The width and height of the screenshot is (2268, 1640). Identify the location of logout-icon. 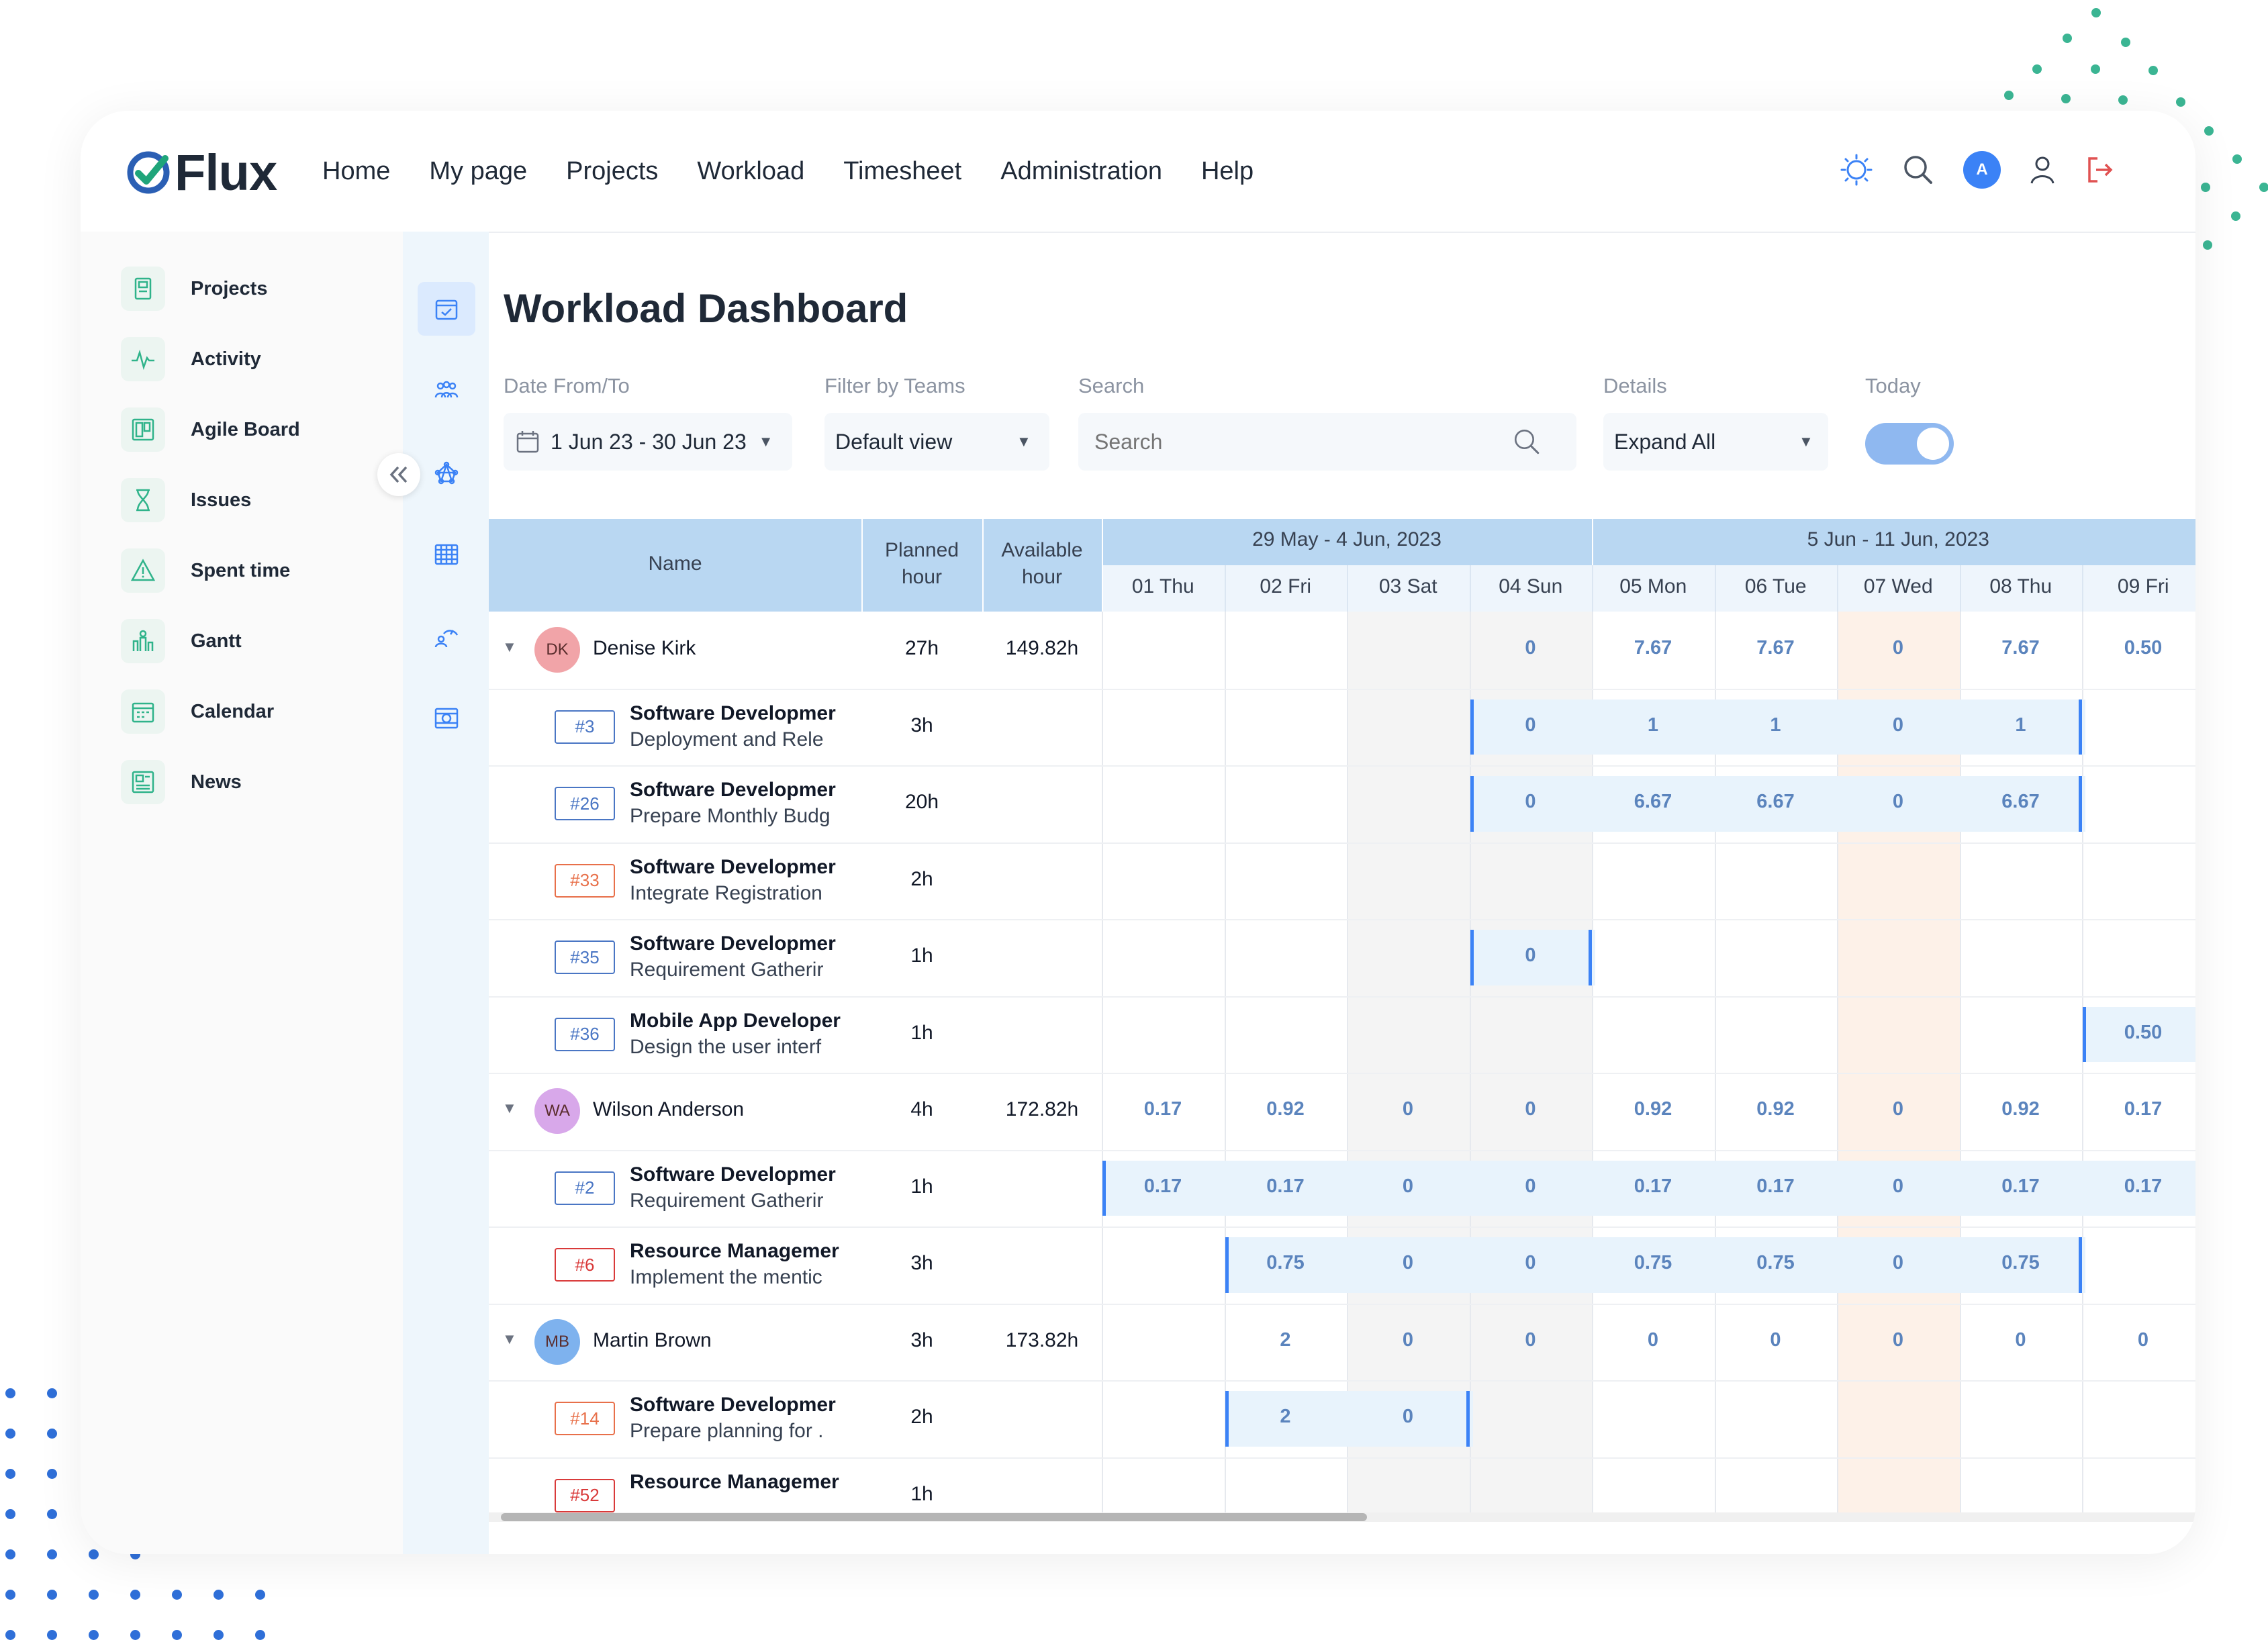
(2099, 169).